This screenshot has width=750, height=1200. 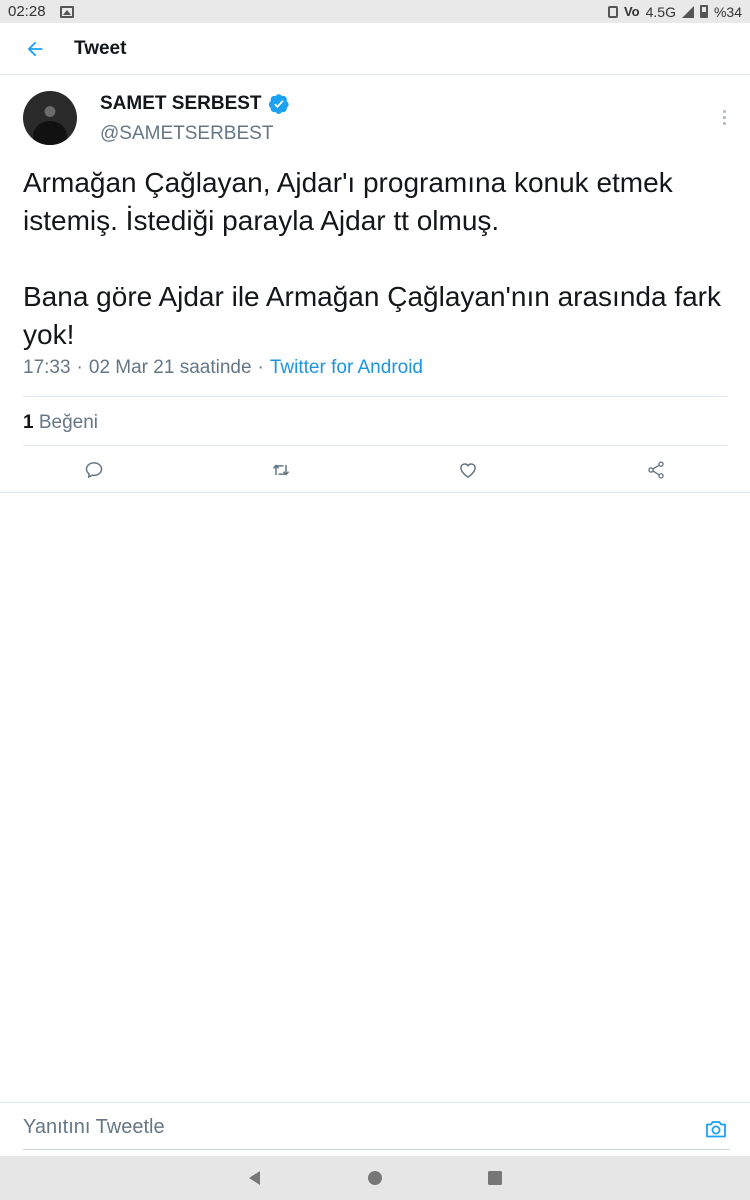 I want to click on likes-count: 1 Beğeni, so click(x=60, y=423).